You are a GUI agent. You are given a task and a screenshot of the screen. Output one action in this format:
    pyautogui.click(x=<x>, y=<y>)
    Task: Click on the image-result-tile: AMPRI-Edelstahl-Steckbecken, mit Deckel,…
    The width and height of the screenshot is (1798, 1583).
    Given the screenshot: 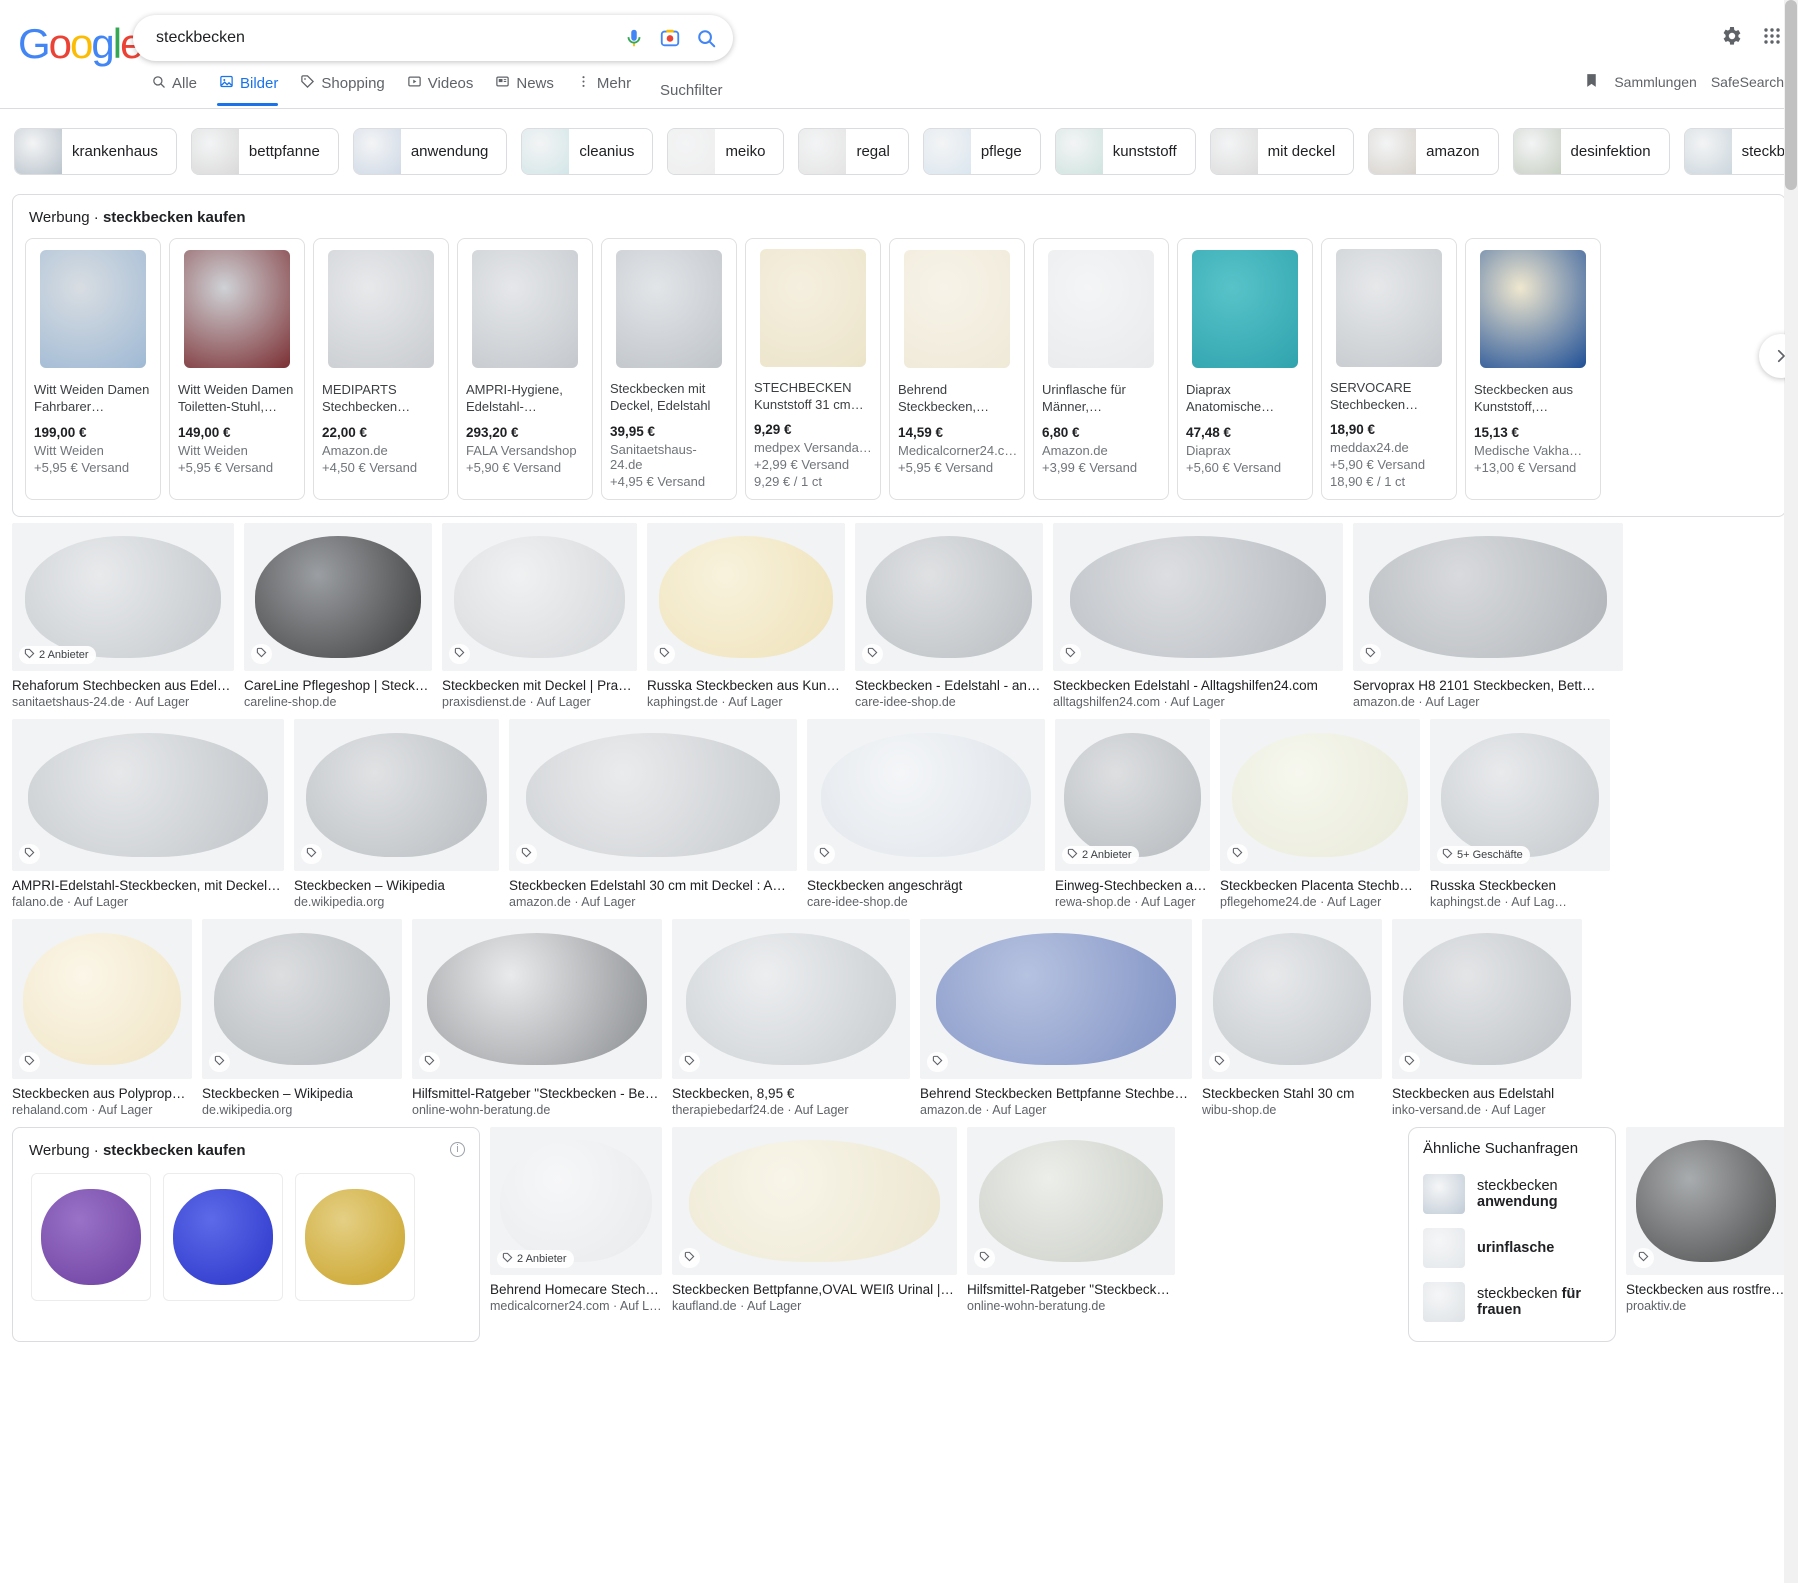 What is the action you would take?
    pyautogui.click(x=148, y=814)
    